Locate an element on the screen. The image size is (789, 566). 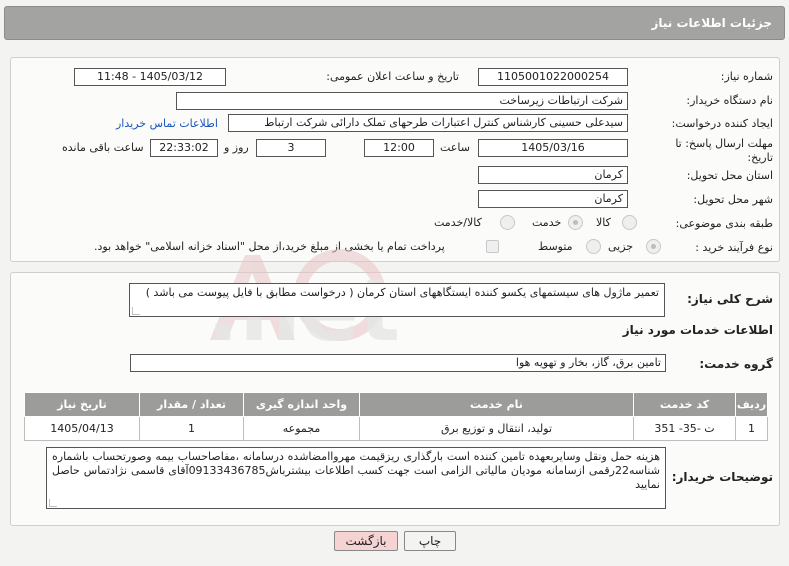
services-section-title: اطلاعات خدمات مورد نیاز is located at coordinates (697, 330).